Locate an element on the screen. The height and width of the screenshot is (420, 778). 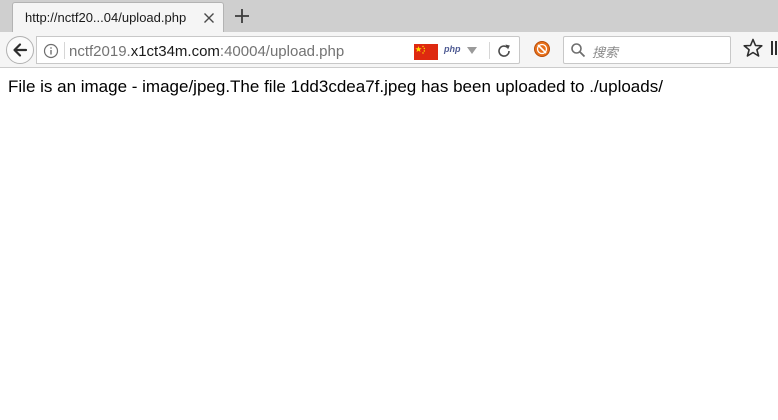
reload-icon is located at coordinates (504, 51).